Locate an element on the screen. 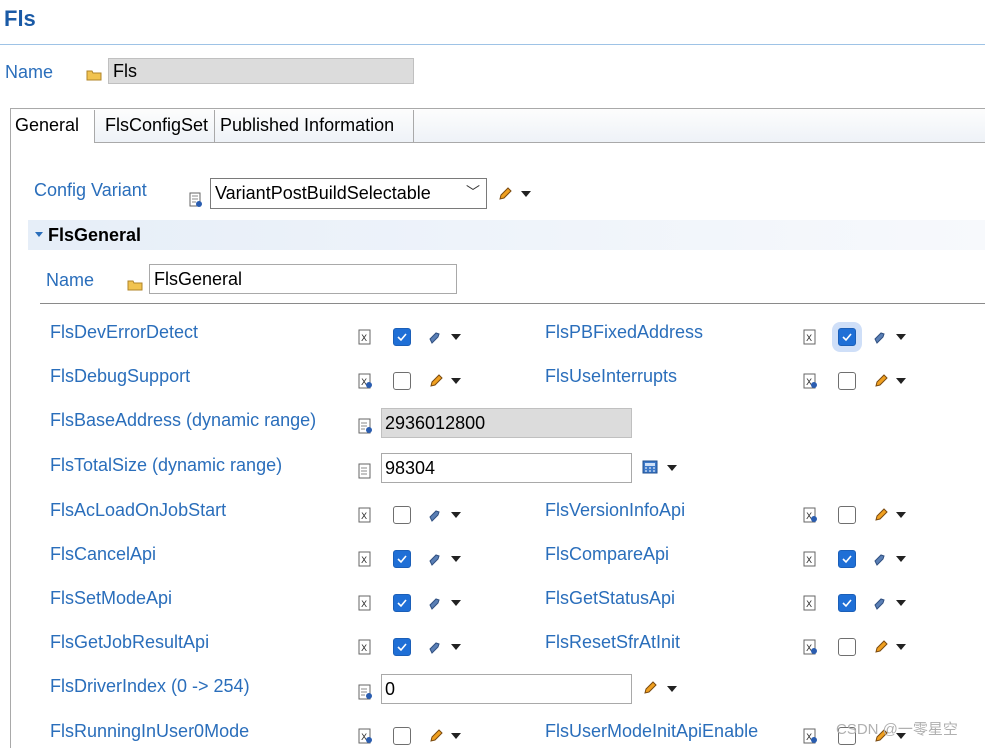 The width and height of the screenshot is (985, 748). param-label-ac-load-on-job-start: FlsAcLoadOnJobStart is located at coordinates (138, 510).